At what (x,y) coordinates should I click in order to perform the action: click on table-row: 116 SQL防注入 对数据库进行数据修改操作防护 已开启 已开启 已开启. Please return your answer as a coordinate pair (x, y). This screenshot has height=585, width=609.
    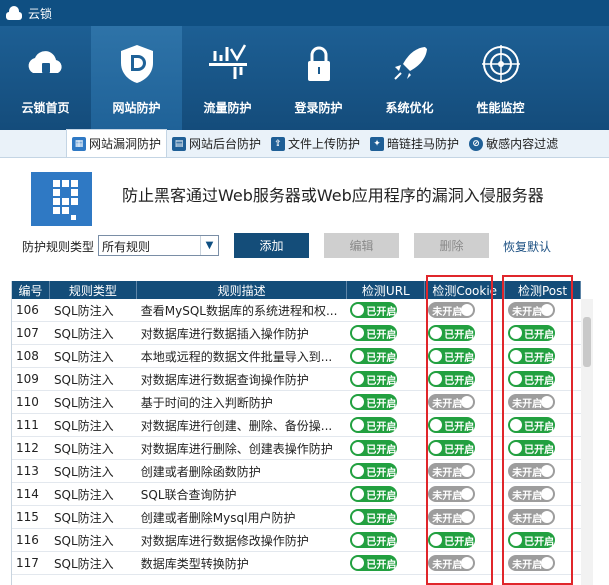
    Looking at the image, I should click on (296, 540).